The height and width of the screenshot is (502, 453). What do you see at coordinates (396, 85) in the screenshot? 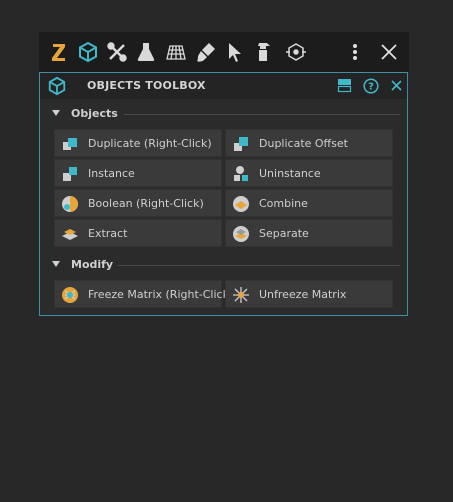
I see `panel-close-icon` at bounding box center [396, 85].